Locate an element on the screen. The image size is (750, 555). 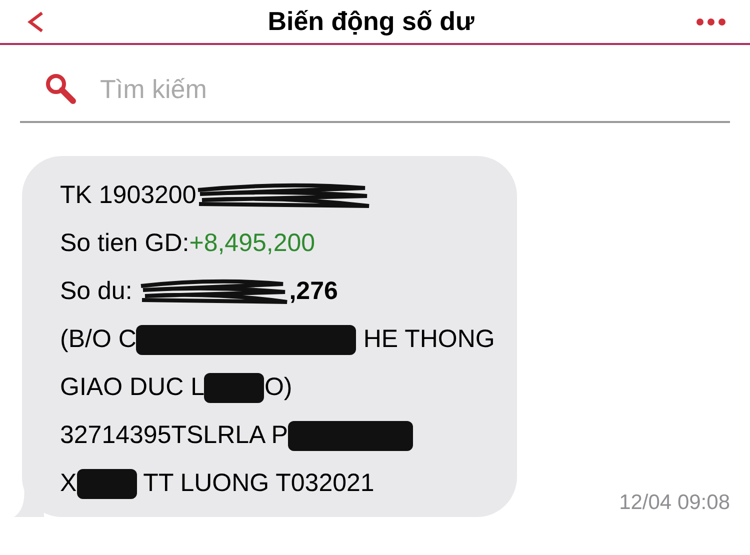
message-text: X is located at coordinates (68, 483).